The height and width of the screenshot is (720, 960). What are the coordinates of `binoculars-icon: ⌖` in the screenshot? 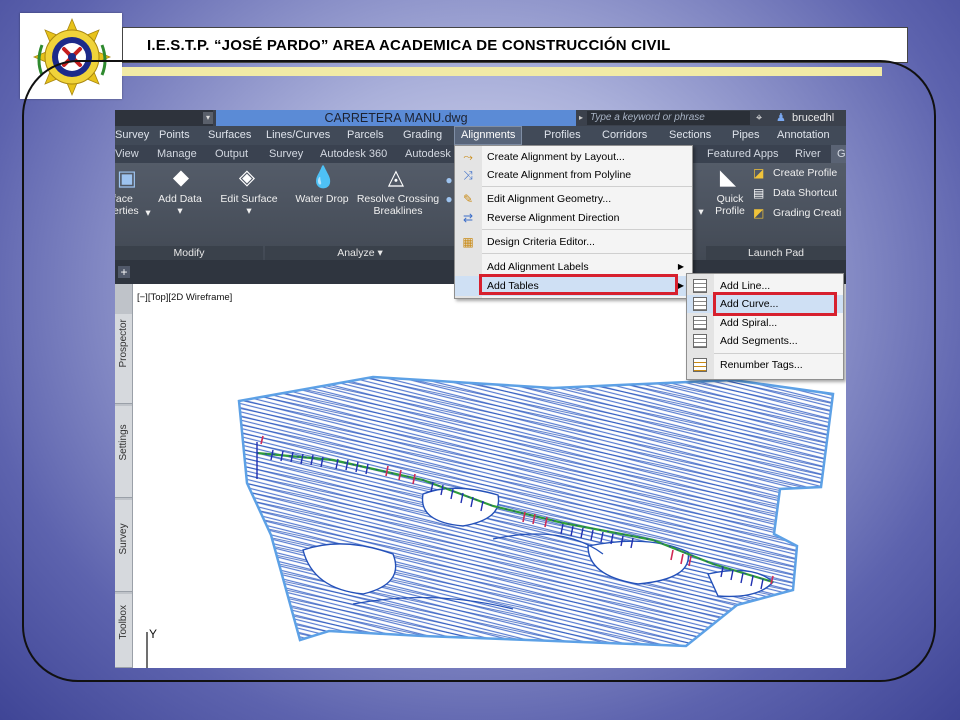 It's located at (764, 118).